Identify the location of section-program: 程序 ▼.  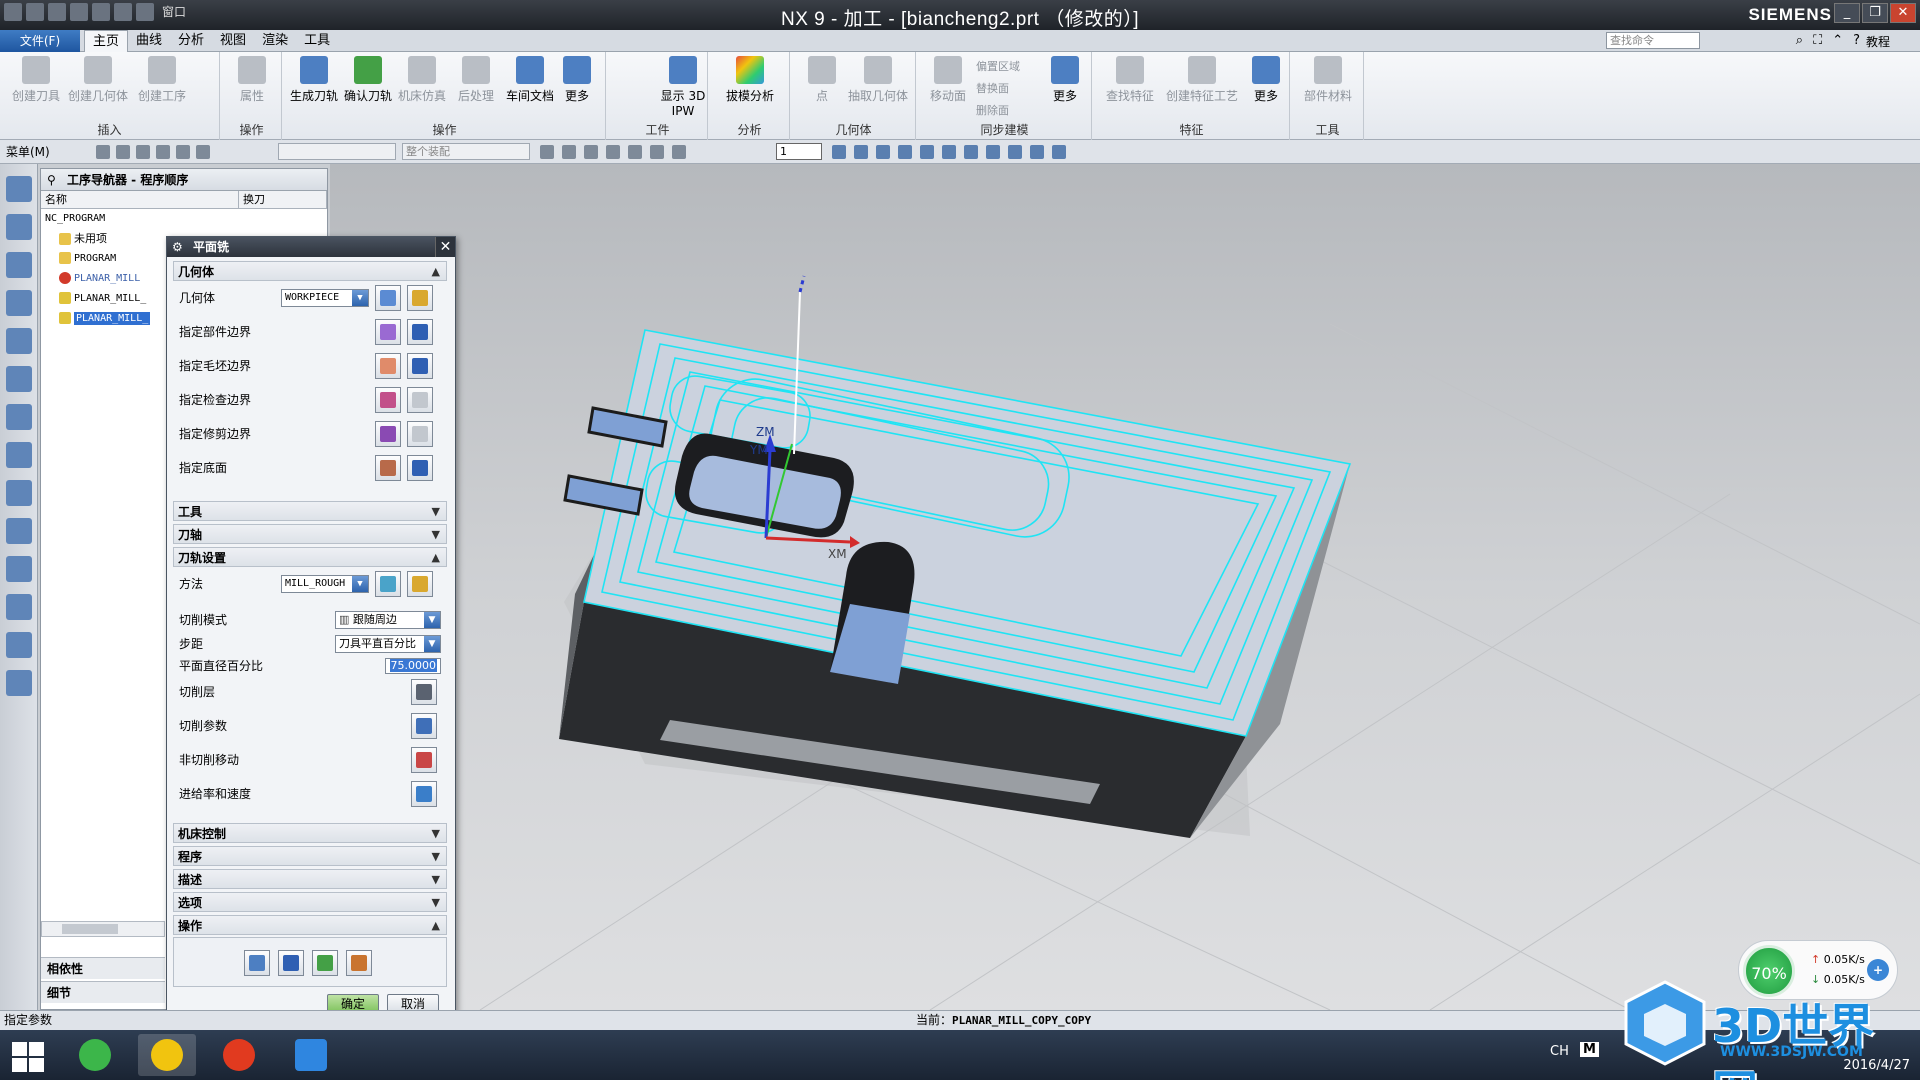
(310, 856).